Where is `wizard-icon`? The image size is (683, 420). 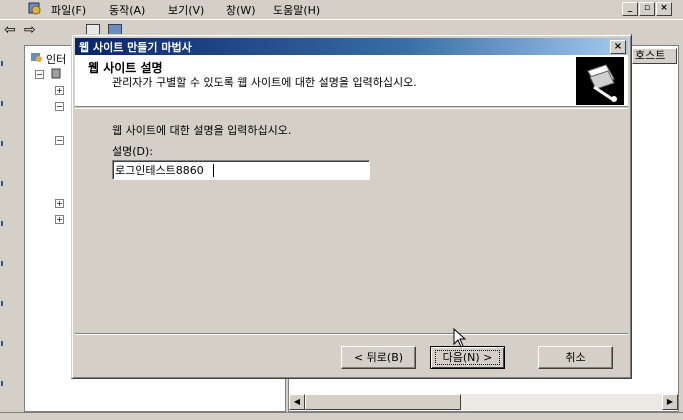 wizard-icon is located at coordinates (600, 81).